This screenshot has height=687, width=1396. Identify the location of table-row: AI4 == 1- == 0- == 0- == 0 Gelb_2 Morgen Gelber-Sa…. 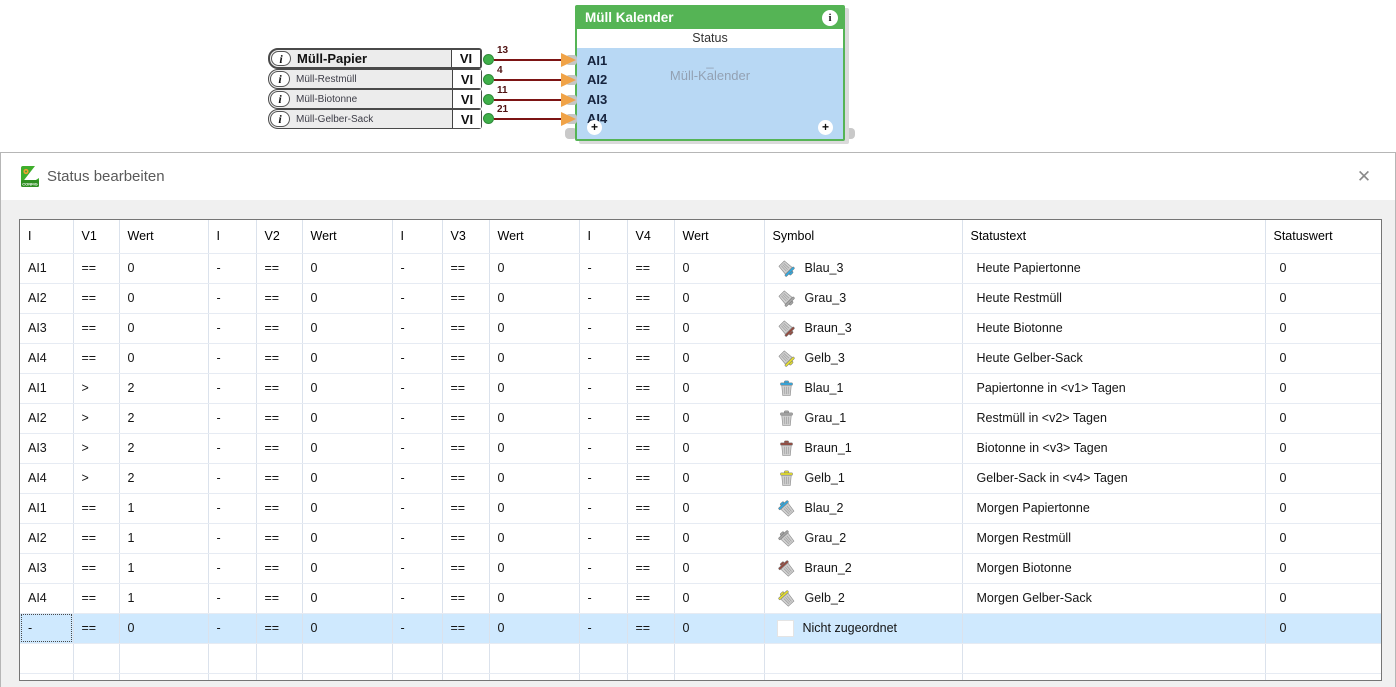
(700, 598).